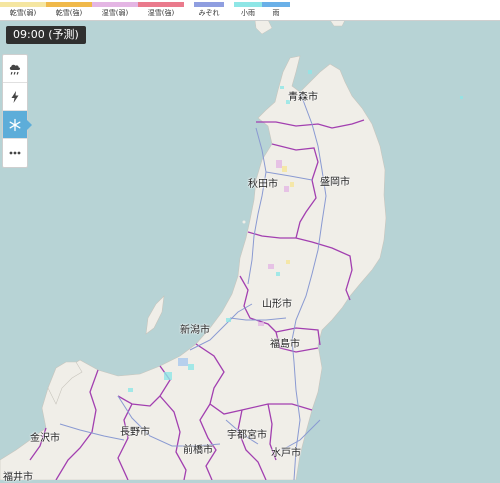 The width and height of the screenshot is (500, 483). I want to click on legend-label: 小雨, so click(248, 13).